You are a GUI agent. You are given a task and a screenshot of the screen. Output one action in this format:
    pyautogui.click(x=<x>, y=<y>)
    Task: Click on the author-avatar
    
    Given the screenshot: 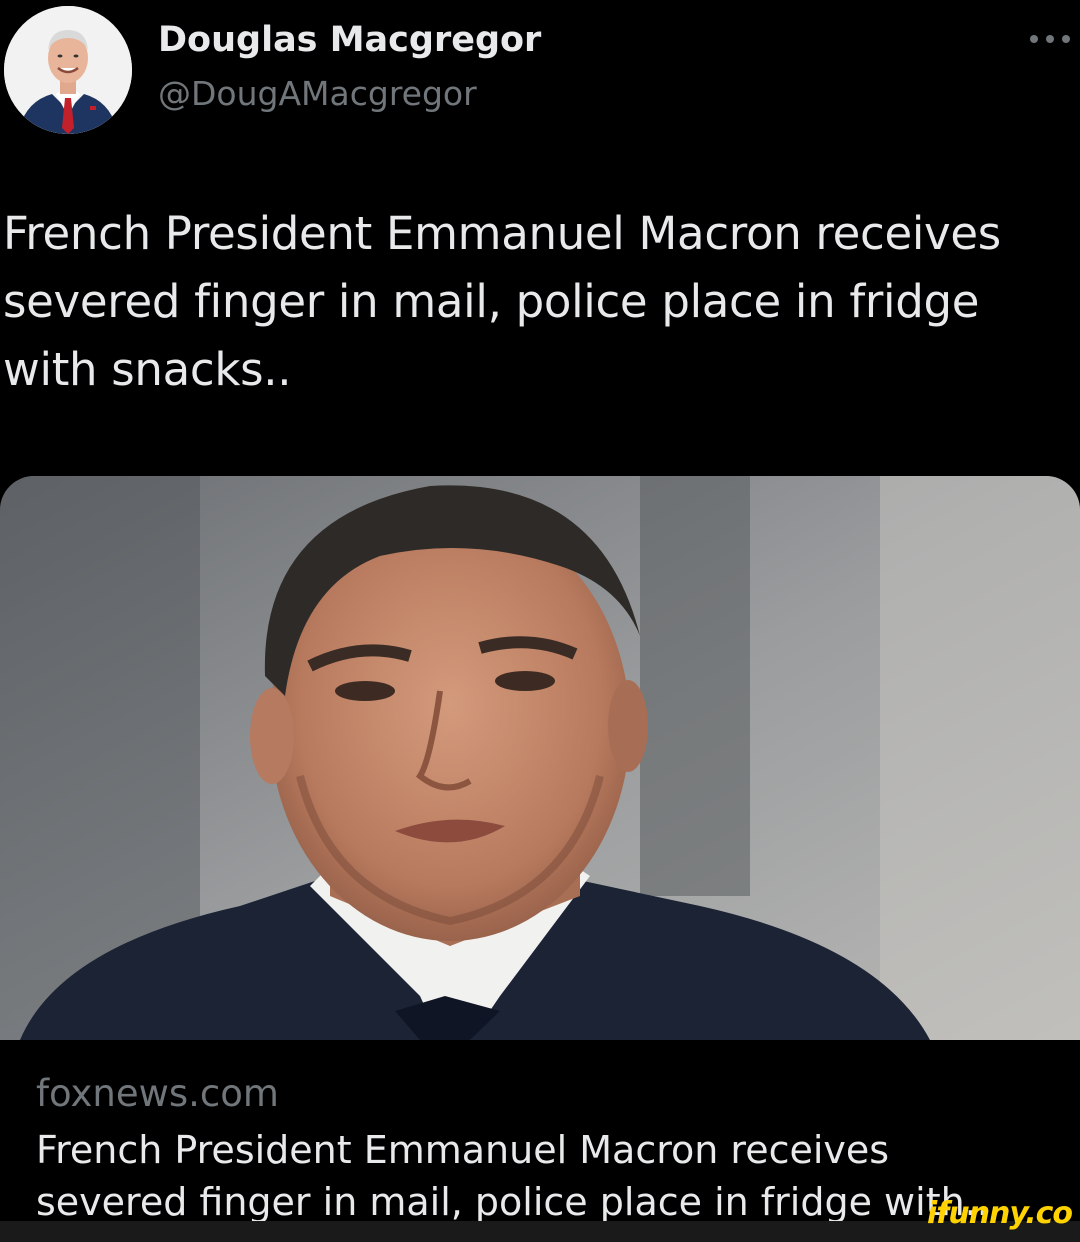 What is the action you would take?
    pyautogui.click(x=68, y=70)
    